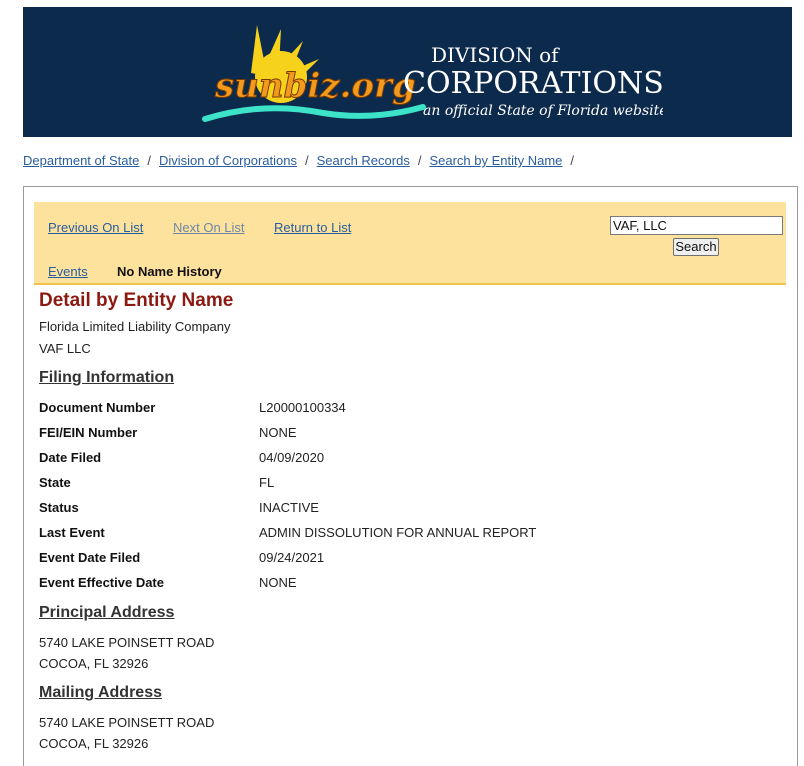 The width and height of the screenshot is (804, 766). I want to click on breadcrumb-search-records: Search Records, so click(363, 160).